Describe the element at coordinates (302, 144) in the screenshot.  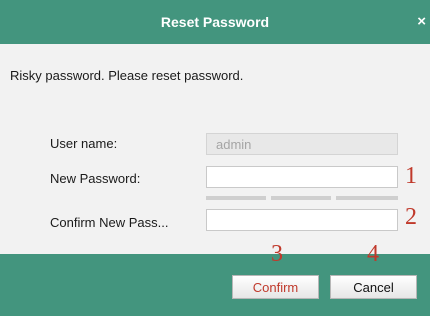
I see `username-field` at that location.